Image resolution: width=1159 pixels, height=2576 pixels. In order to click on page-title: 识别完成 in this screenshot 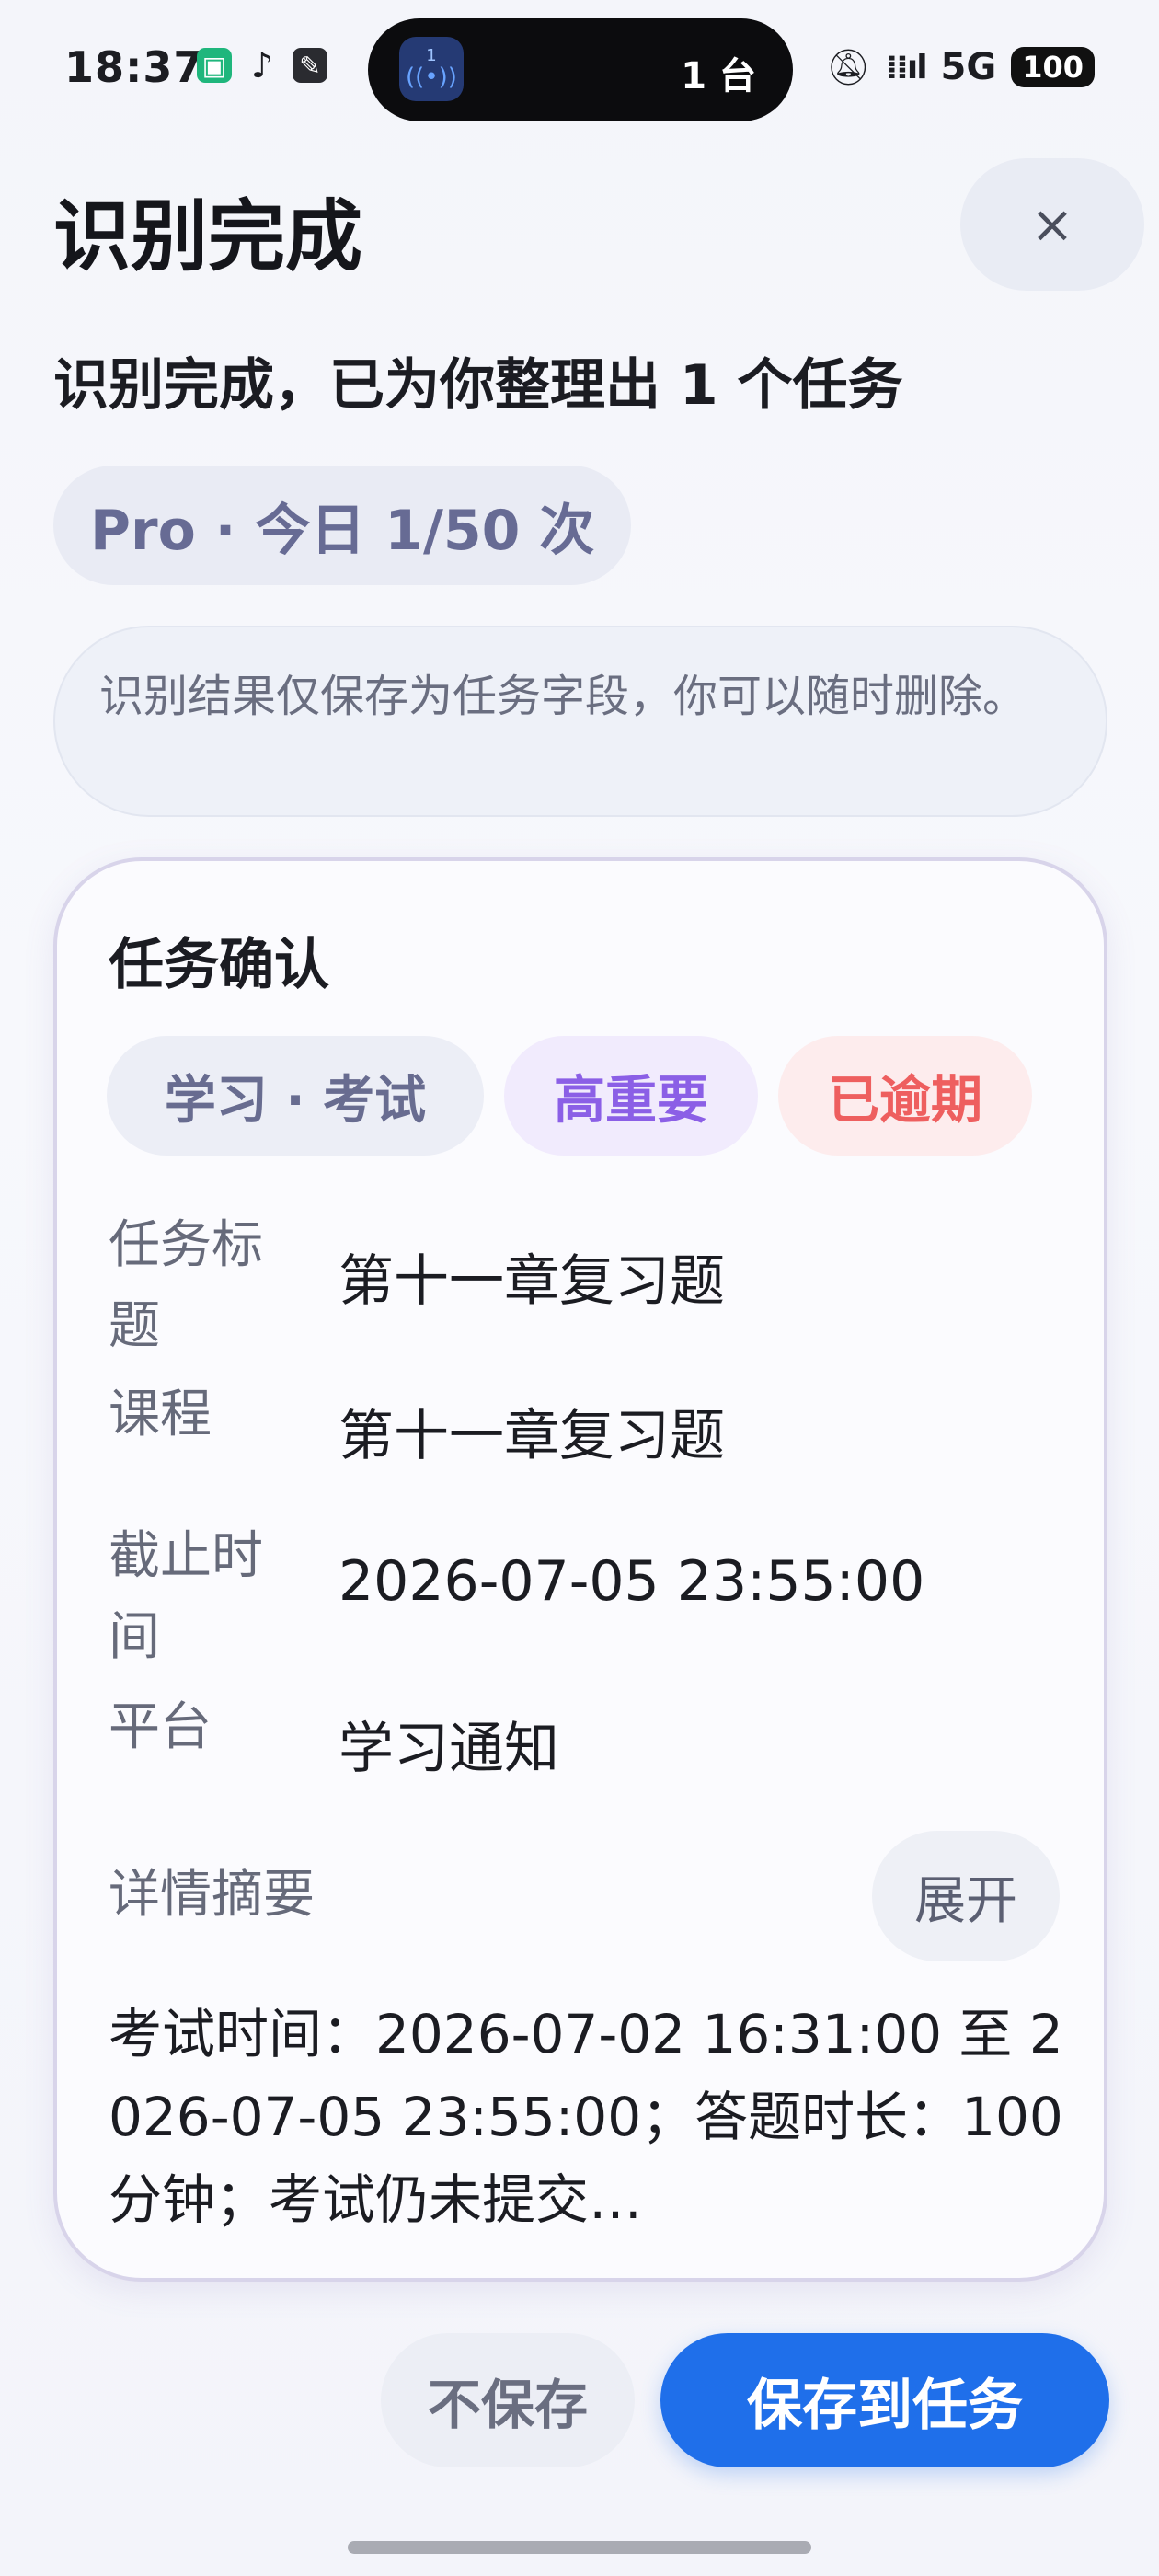, I will do `click(208, 236)`.